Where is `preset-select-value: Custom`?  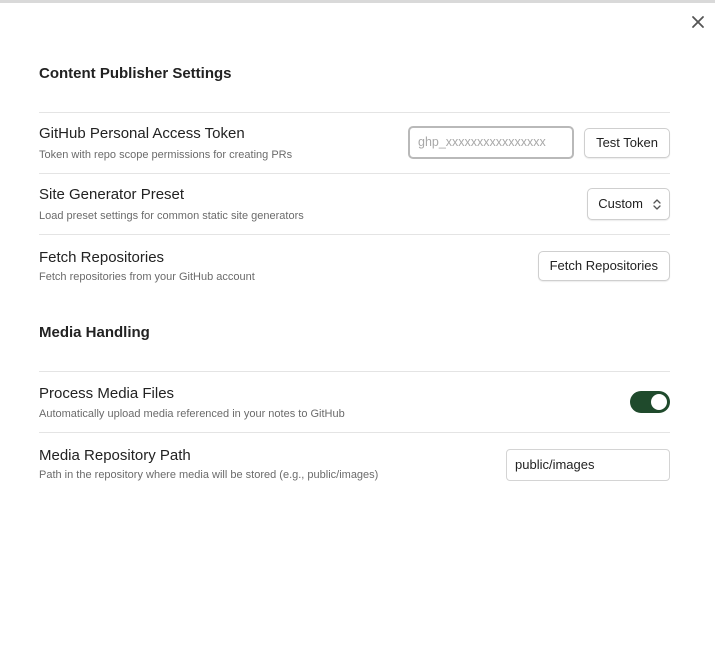 preset-select-value: Custom is located at coordinates (620, 203).